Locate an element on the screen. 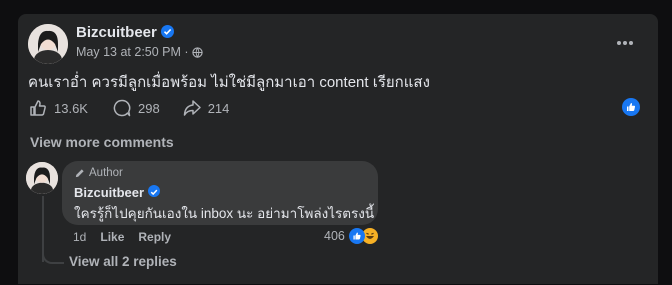  author-tag: Author is located at coordinates (98, 173).